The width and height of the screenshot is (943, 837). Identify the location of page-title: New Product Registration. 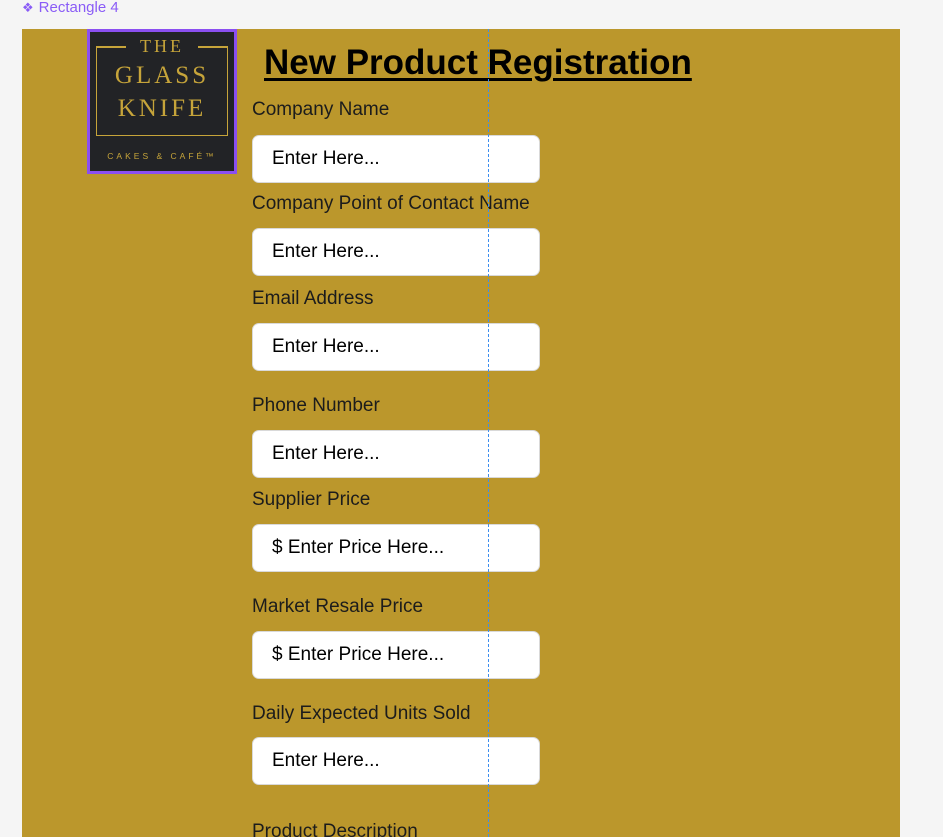
(478, 62).